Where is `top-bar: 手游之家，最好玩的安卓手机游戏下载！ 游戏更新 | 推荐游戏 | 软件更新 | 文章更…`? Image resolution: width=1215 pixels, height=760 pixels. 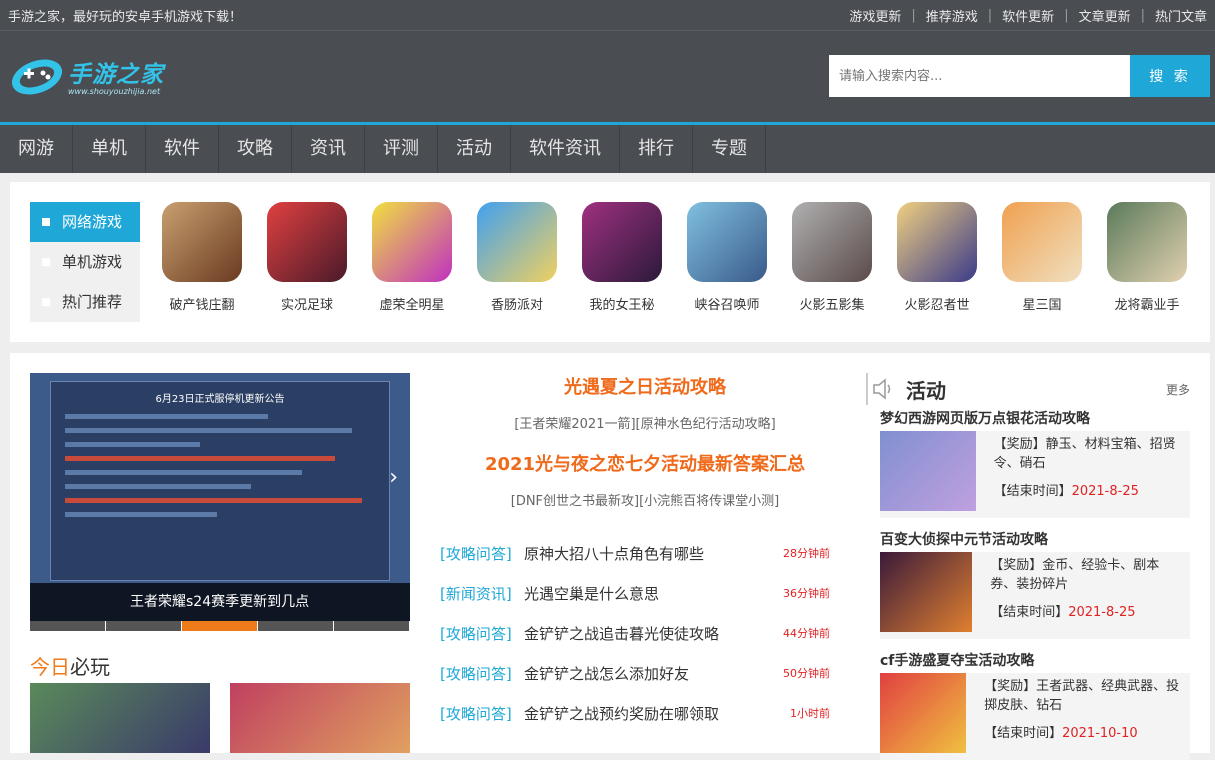 top-bar: 手游之家，最好玩的安卓手机游戏下载！ 游戏更新 | 推荐游戏 | 软件更新 | 文章更… is located at coordinates (607, 15).